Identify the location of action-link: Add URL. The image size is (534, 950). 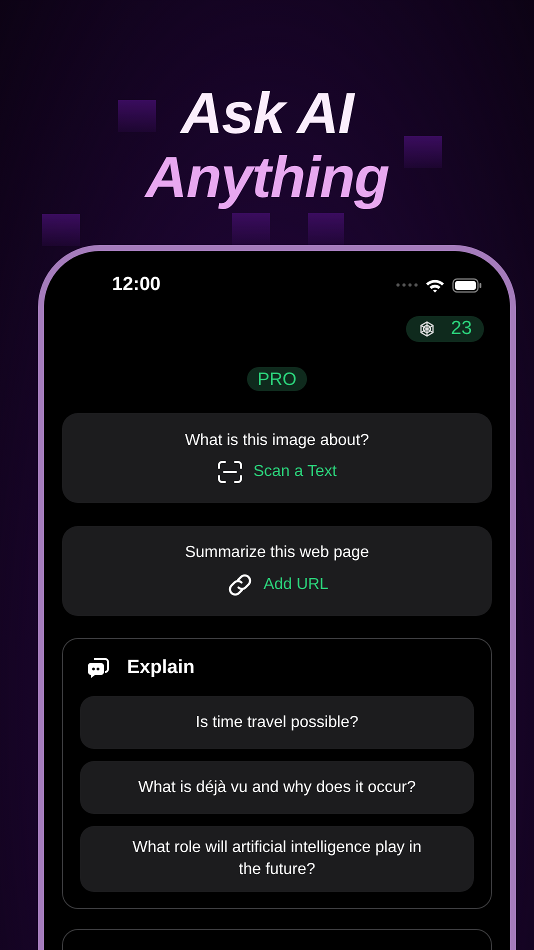
(296, 585).